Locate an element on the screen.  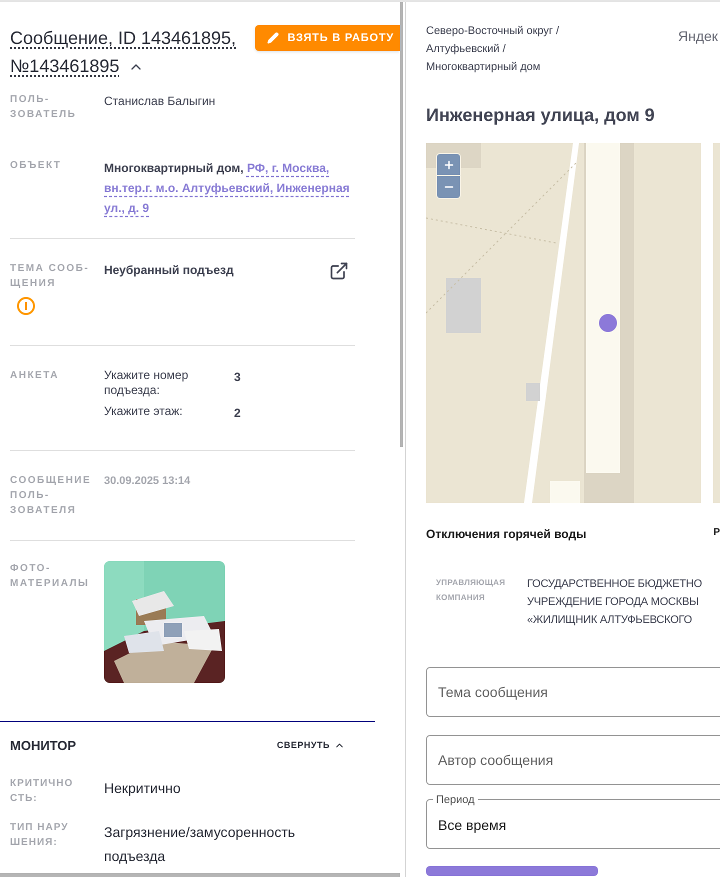
field-label: ОБЪЕКТ is located at coordinates (36, 166).